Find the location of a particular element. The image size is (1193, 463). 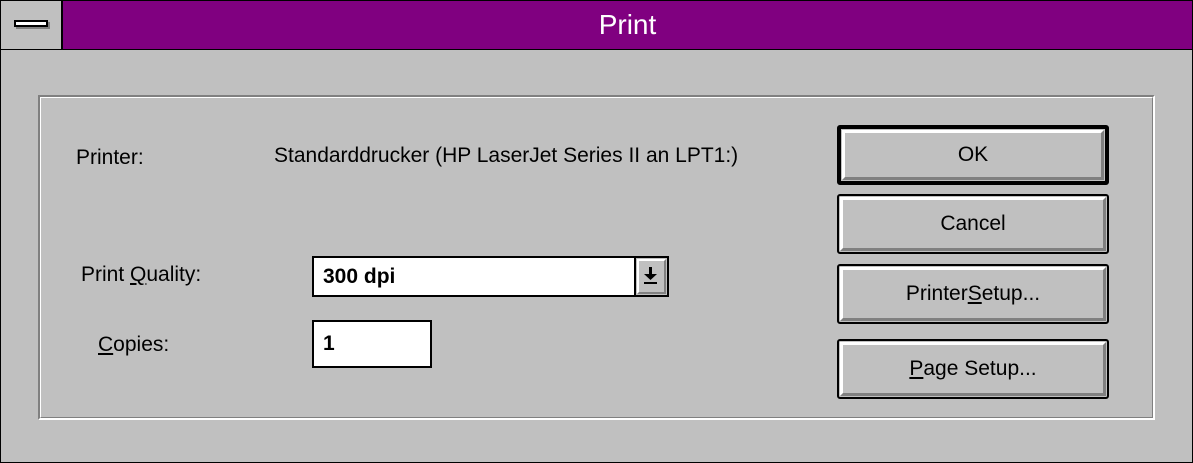

printer-setup-label-mnemonic: S is located at coordinates (974, 293).